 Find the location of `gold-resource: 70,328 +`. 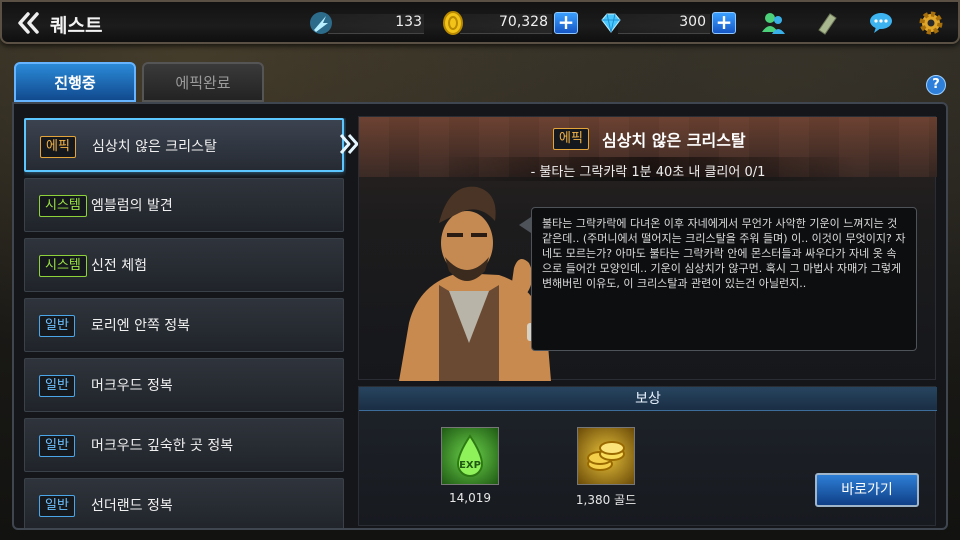

gold-resource: 70,328 + is located at coordinates (510, 23).